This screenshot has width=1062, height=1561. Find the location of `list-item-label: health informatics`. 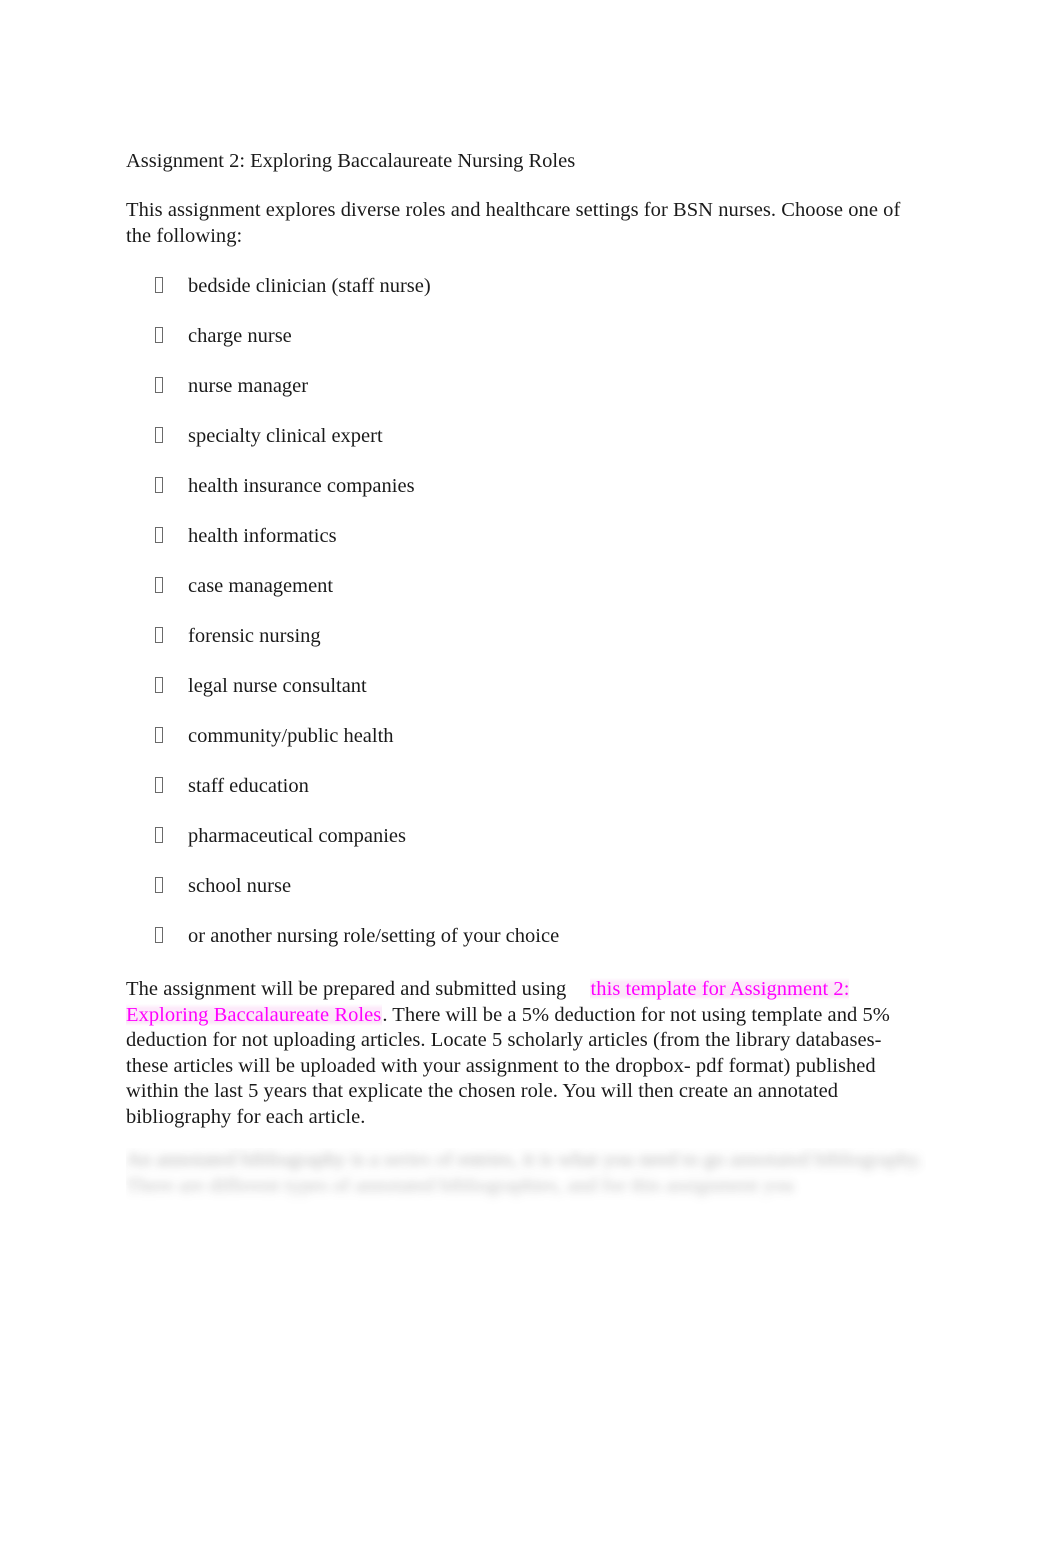

list-item-label: health informatics is located at coordinates (262, 536).